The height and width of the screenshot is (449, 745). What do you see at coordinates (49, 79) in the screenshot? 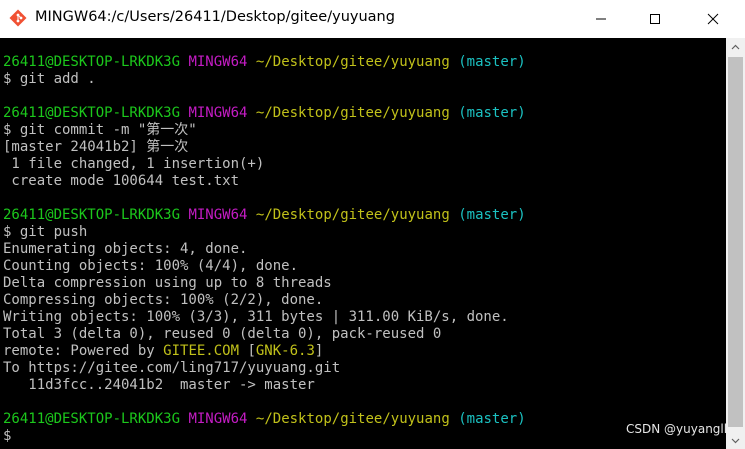
I see `command-line: $ git add .` at bounding box center [49, 79].